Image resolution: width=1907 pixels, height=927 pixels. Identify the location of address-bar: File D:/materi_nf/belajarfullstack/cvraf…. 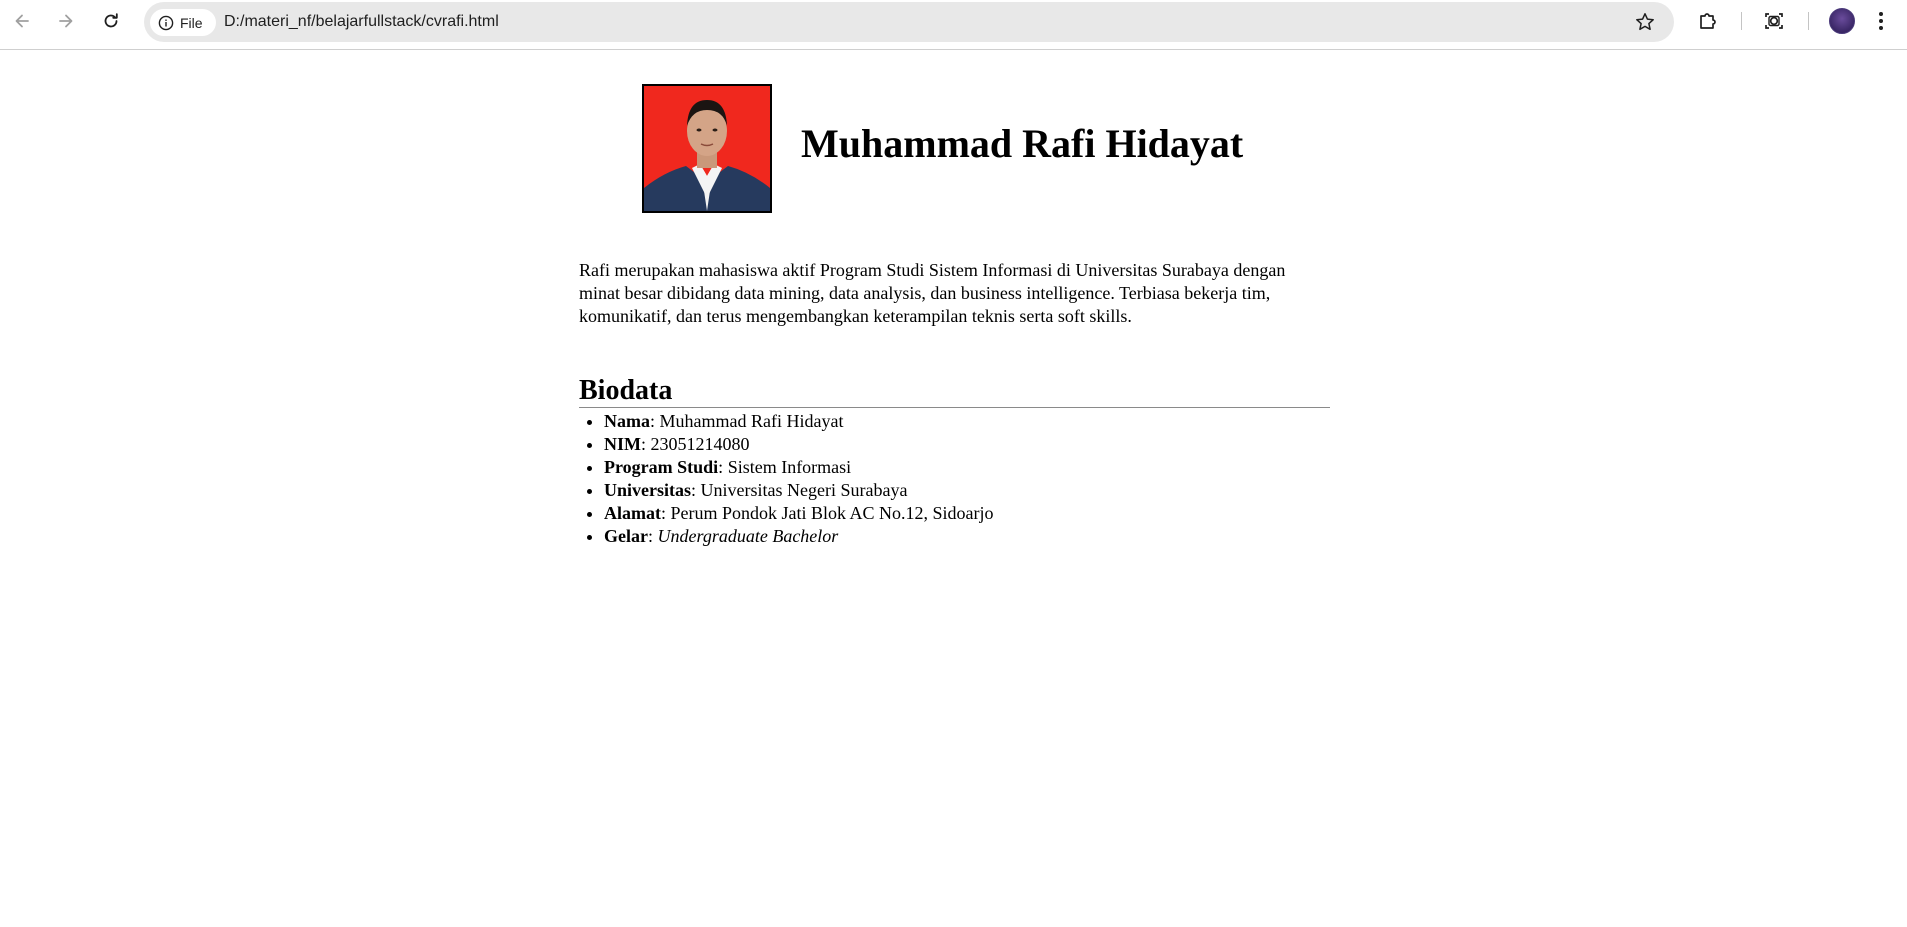
(909, 22).